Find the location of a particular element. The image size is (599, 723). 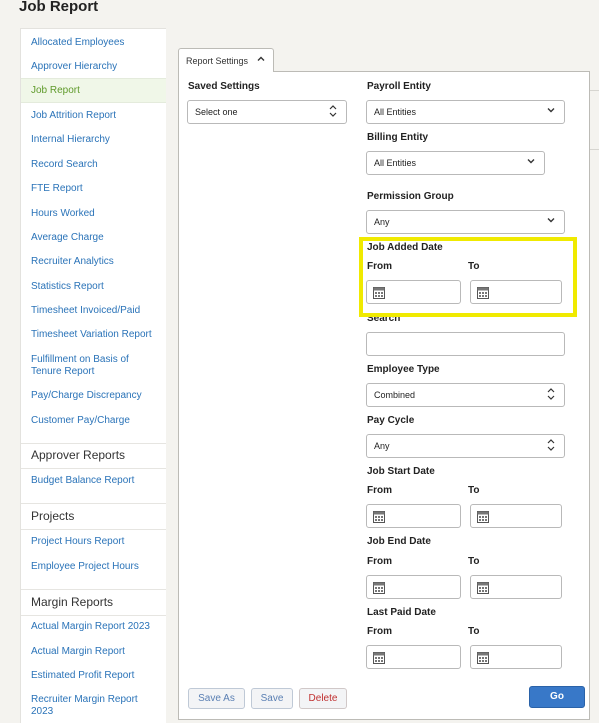

job-end-date-to-label: To is located at coordinates (474, 561).